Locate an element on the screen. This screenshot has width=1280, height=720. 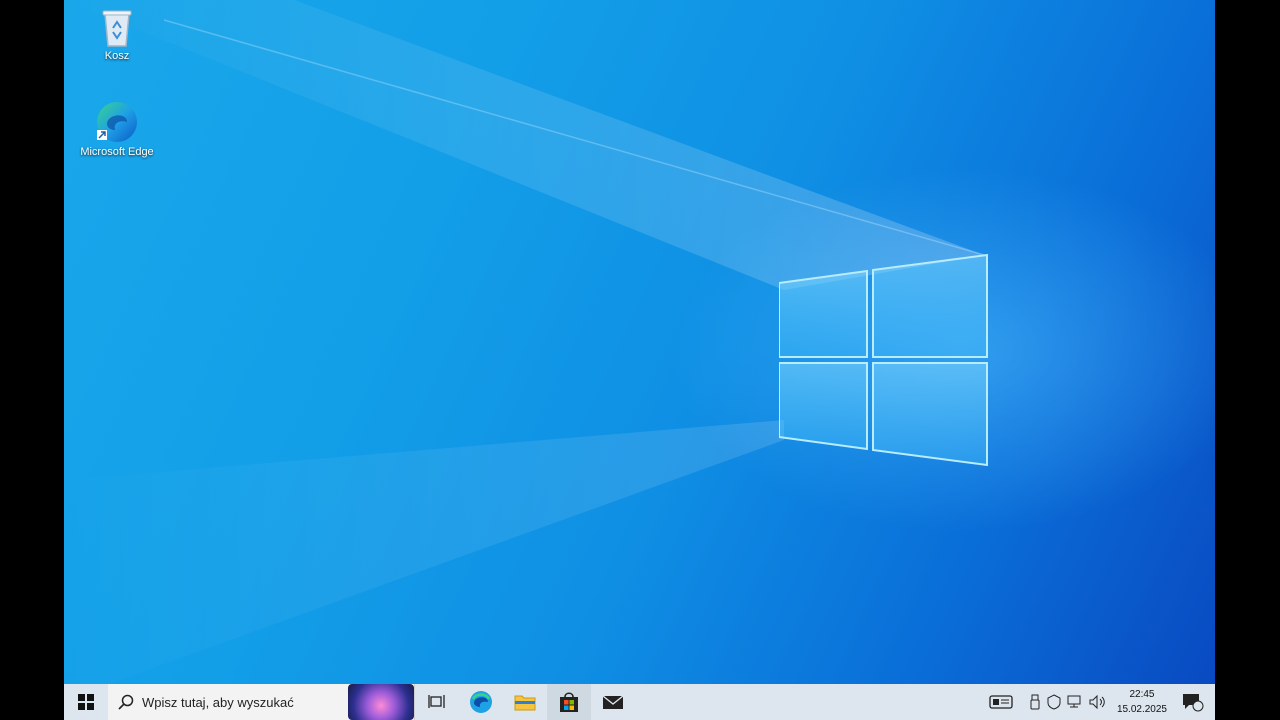
store-icon is located at coordinates (569, 702).